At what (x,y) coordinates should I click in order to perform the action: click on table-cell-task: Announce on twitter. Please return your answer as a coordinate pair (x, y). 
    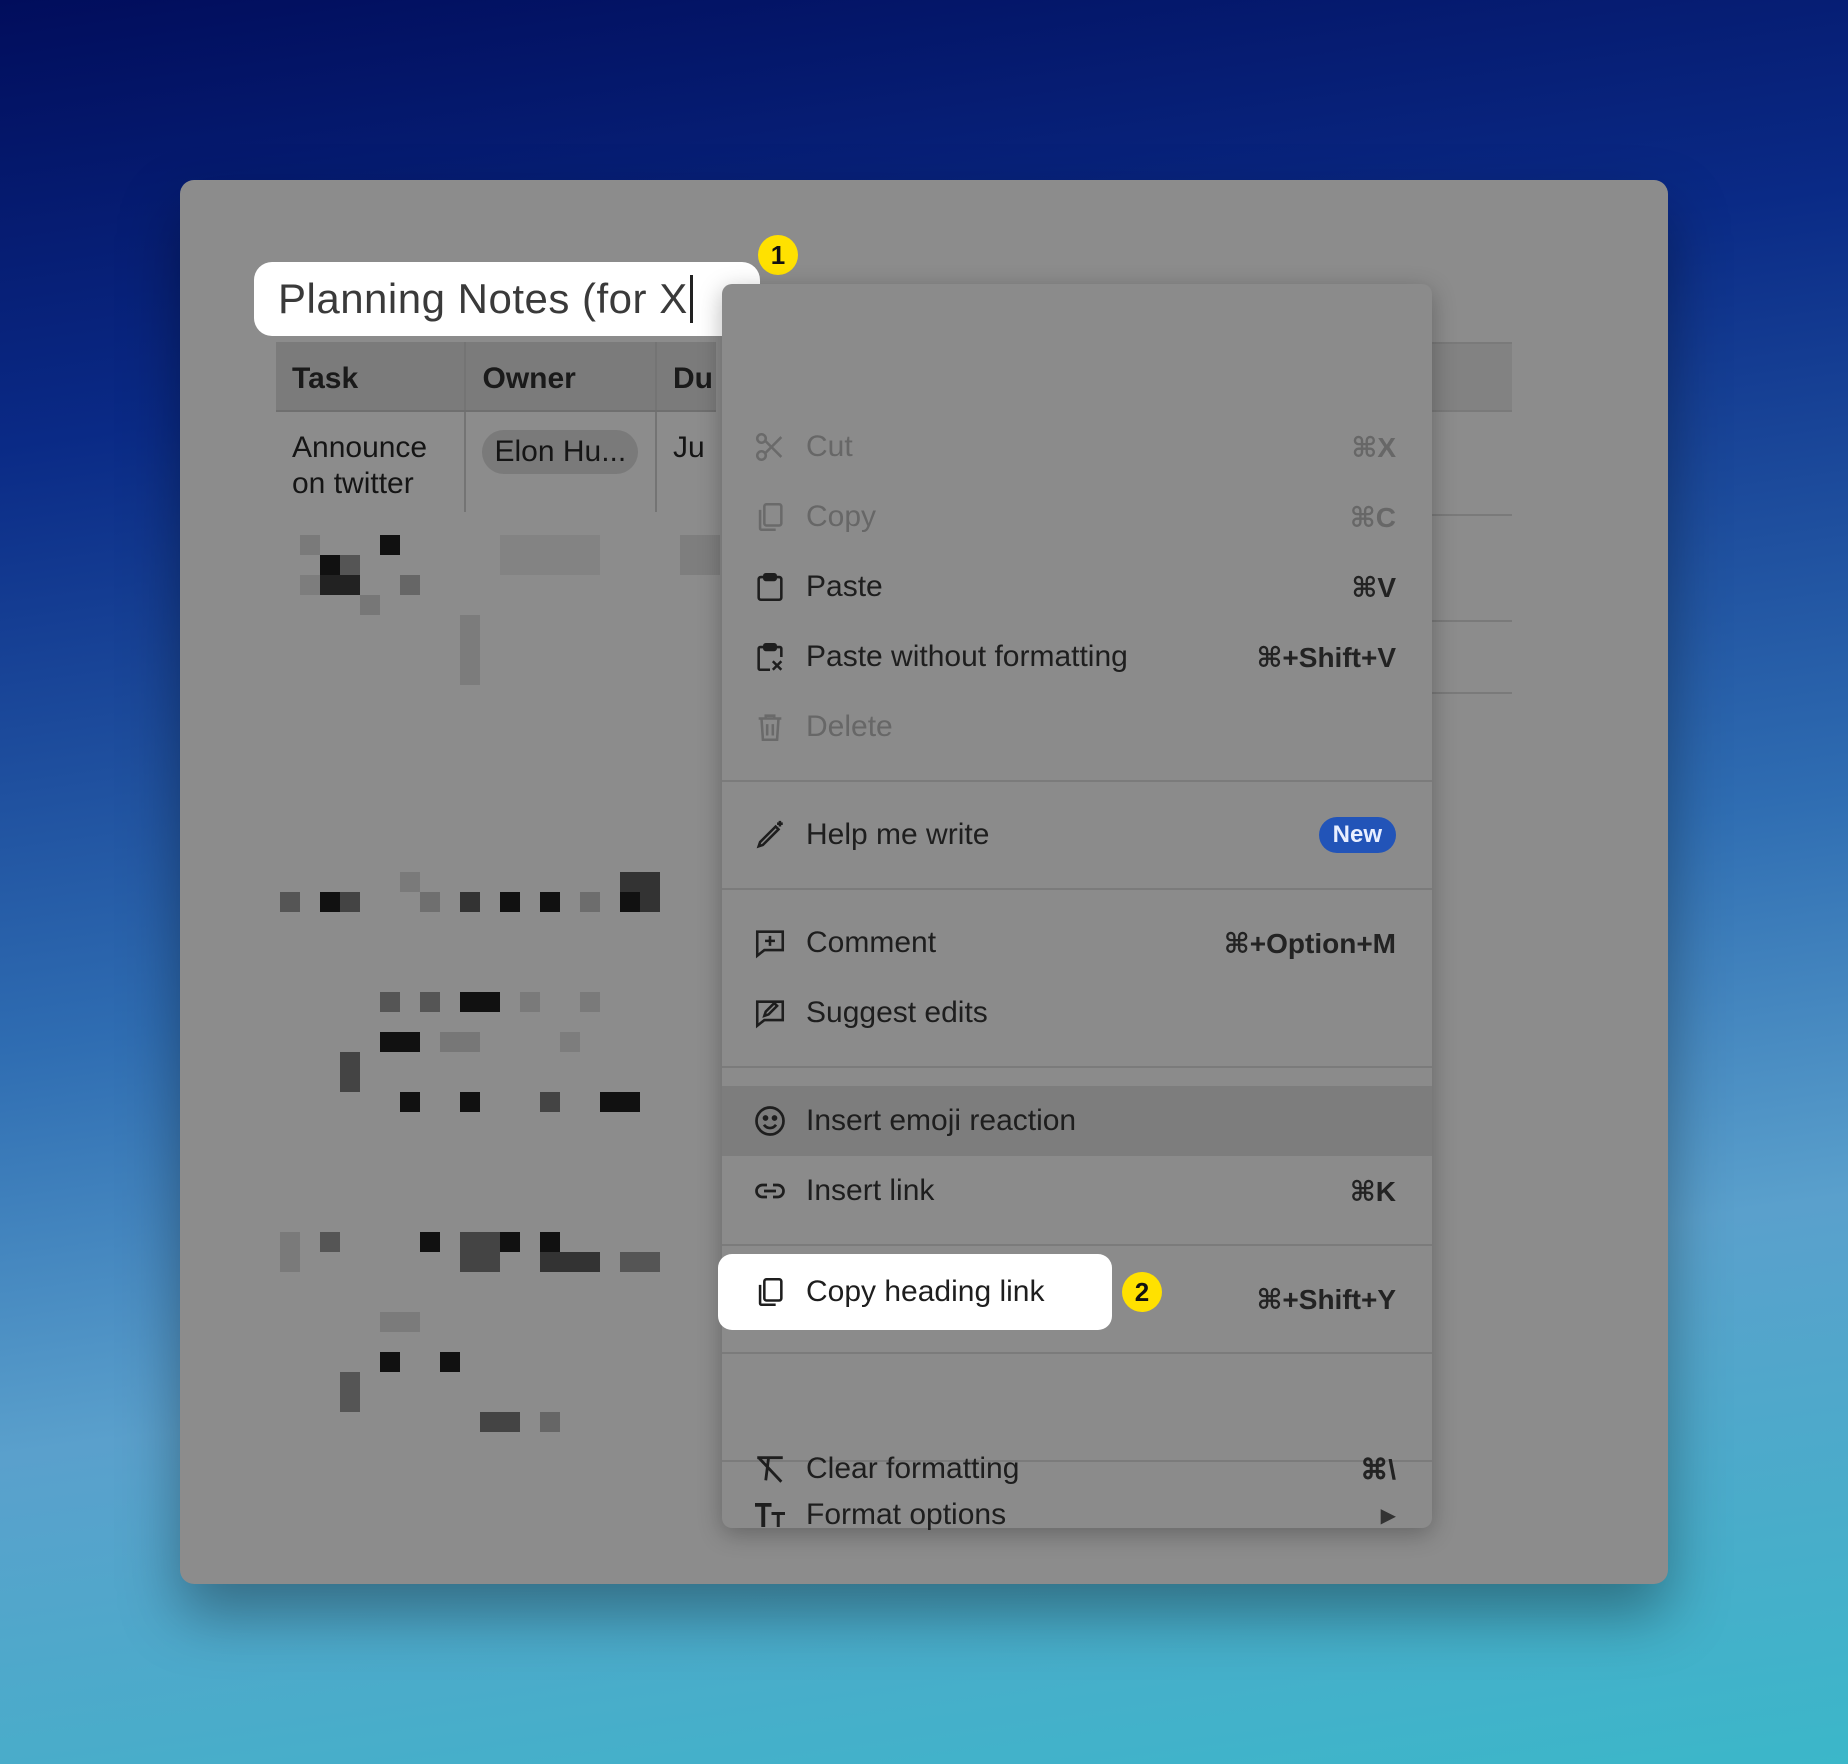
    Looking at the image, I should click on (371, 462).